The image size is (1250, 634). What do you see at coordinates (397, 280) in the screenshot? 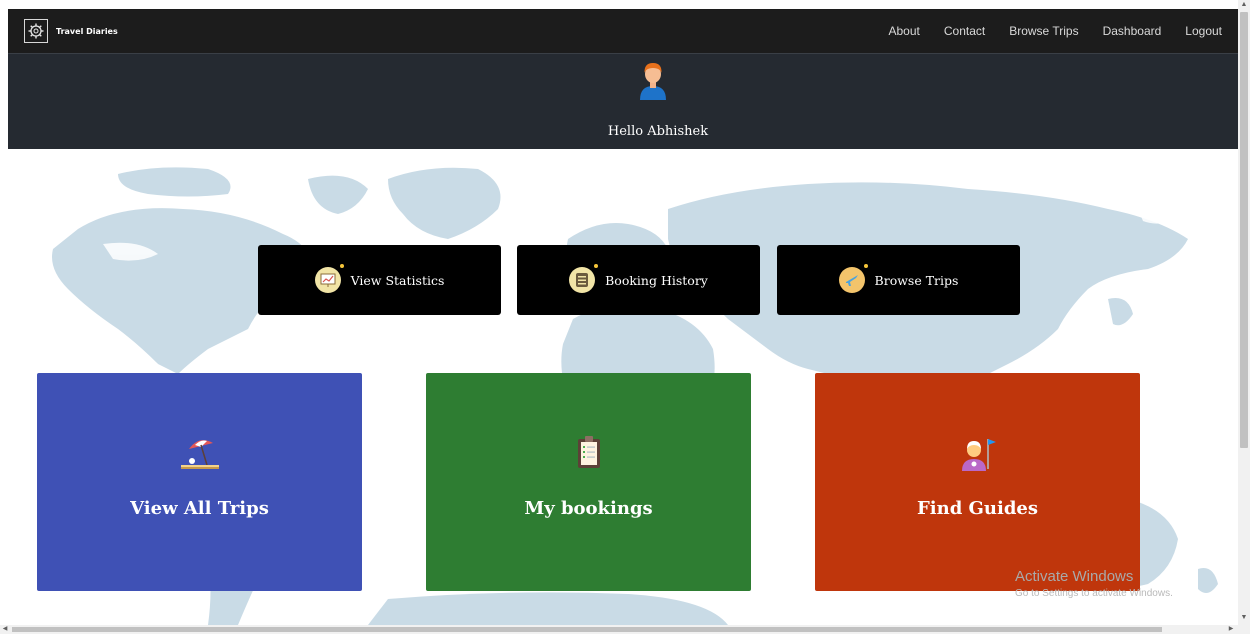
I see `view-statistics-label: View Statistics` at bounding box center [397, 280].